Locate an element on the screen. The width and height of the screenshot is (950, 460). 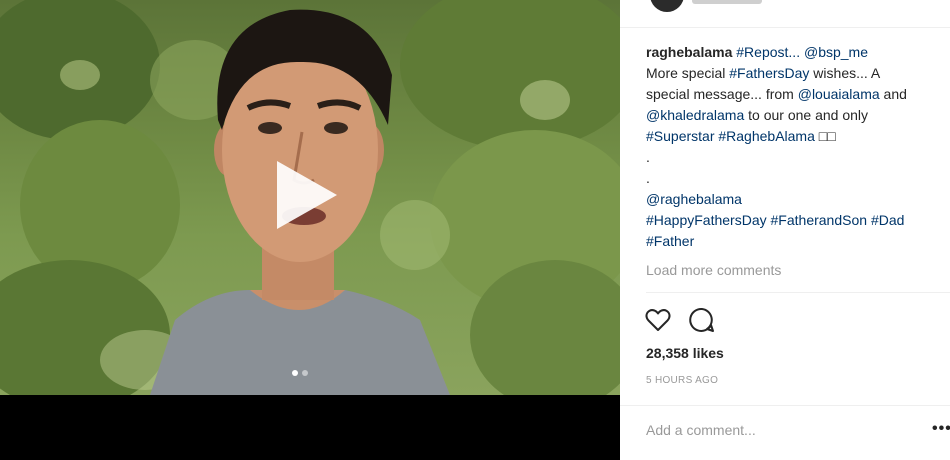
comment-input is located at coordinates (776, 430).